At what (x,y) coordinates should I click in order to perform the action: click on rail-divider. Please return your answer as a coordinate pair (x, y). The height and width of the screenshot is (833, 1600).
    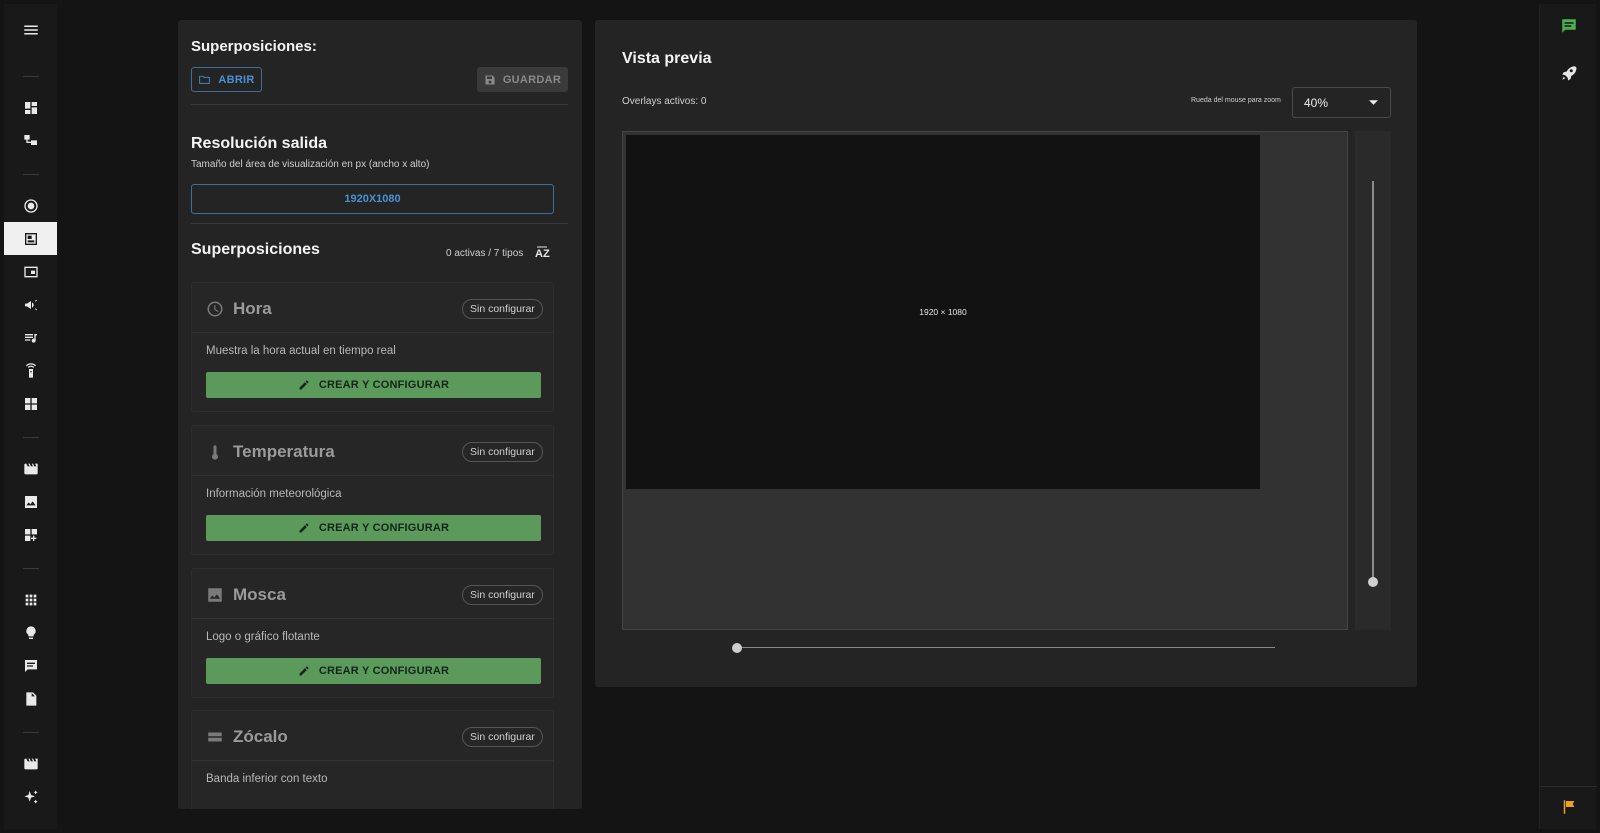
    Looking at the image, I should click on (1568, 786).